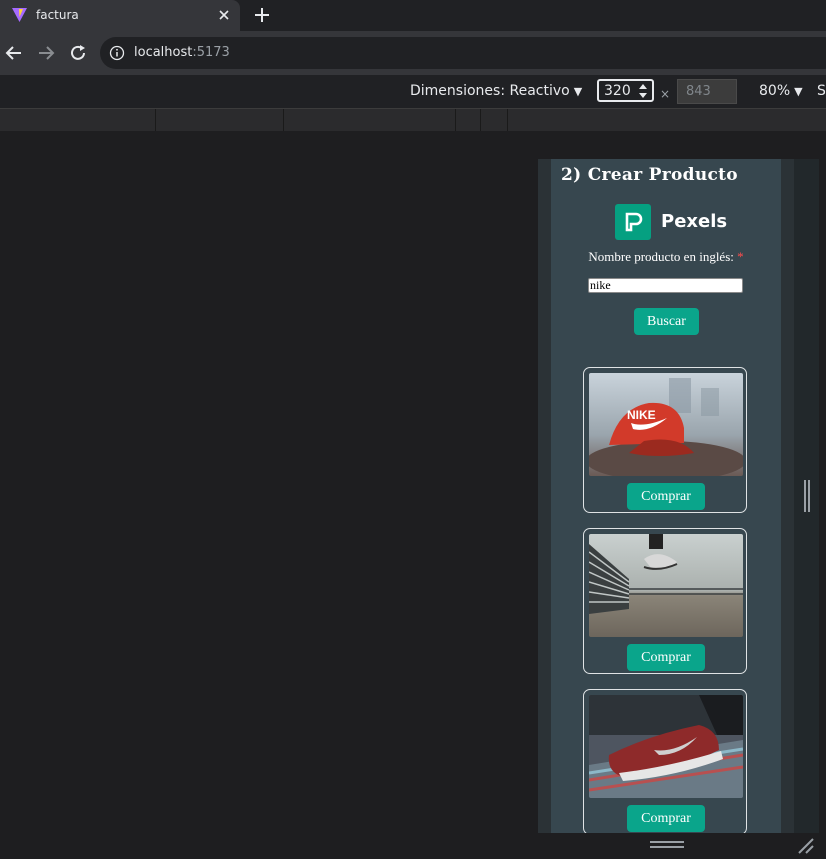 The image size is (826, 859). What do you see at coordinates (262, 15) in the screenshot?
I see `new-tab-icon` at bounding box center [262, 15].